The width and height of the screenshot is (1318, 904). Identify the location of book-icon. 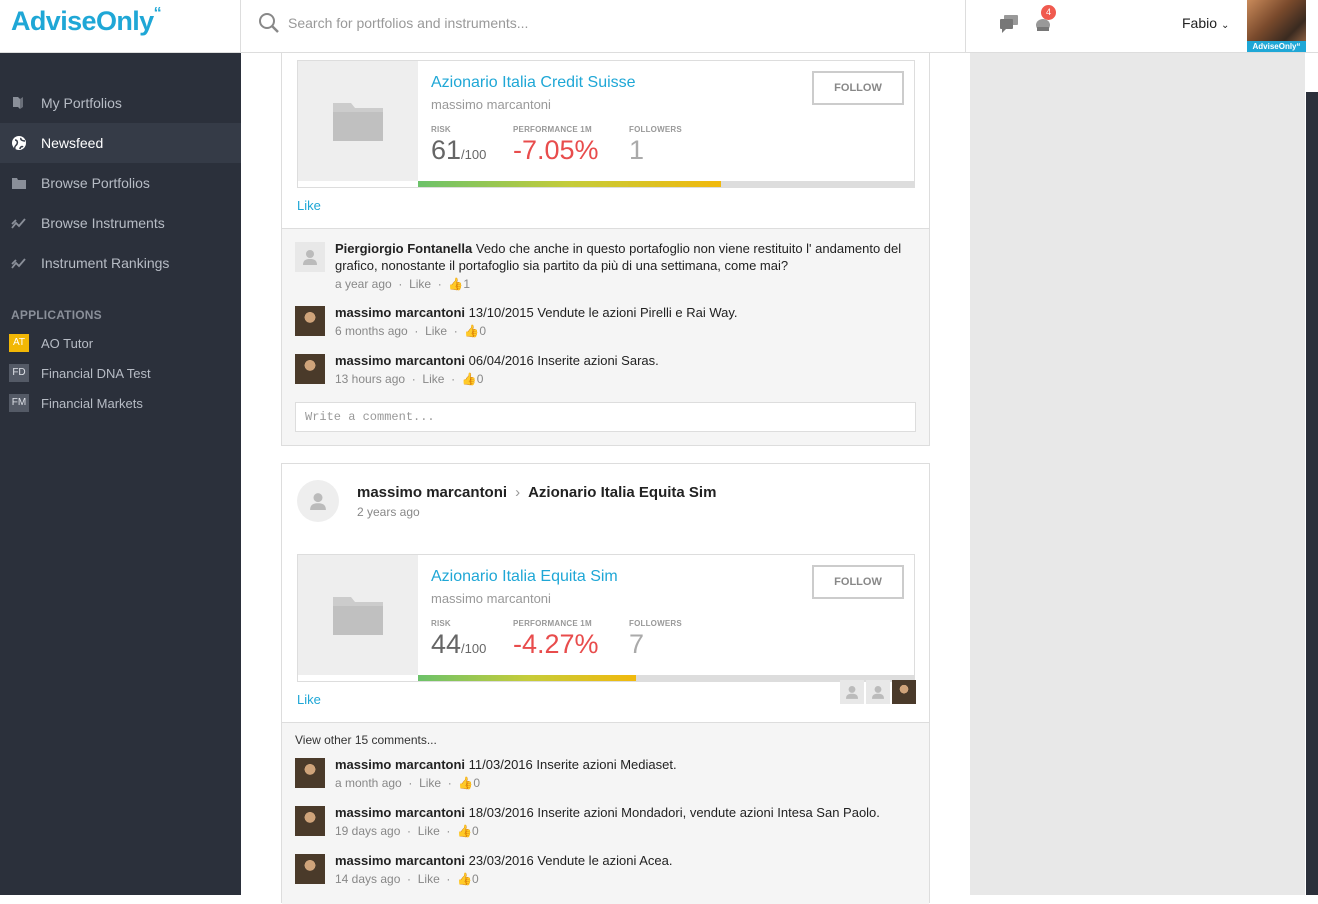
(18, 103).